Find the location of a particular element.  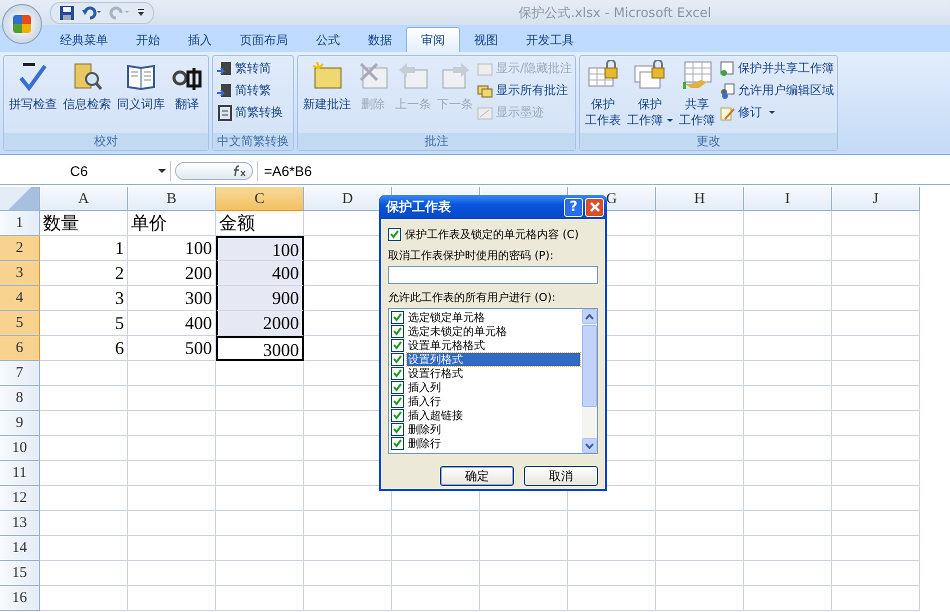

list-item: 设置行格式 is located at coordinates (435, 373).